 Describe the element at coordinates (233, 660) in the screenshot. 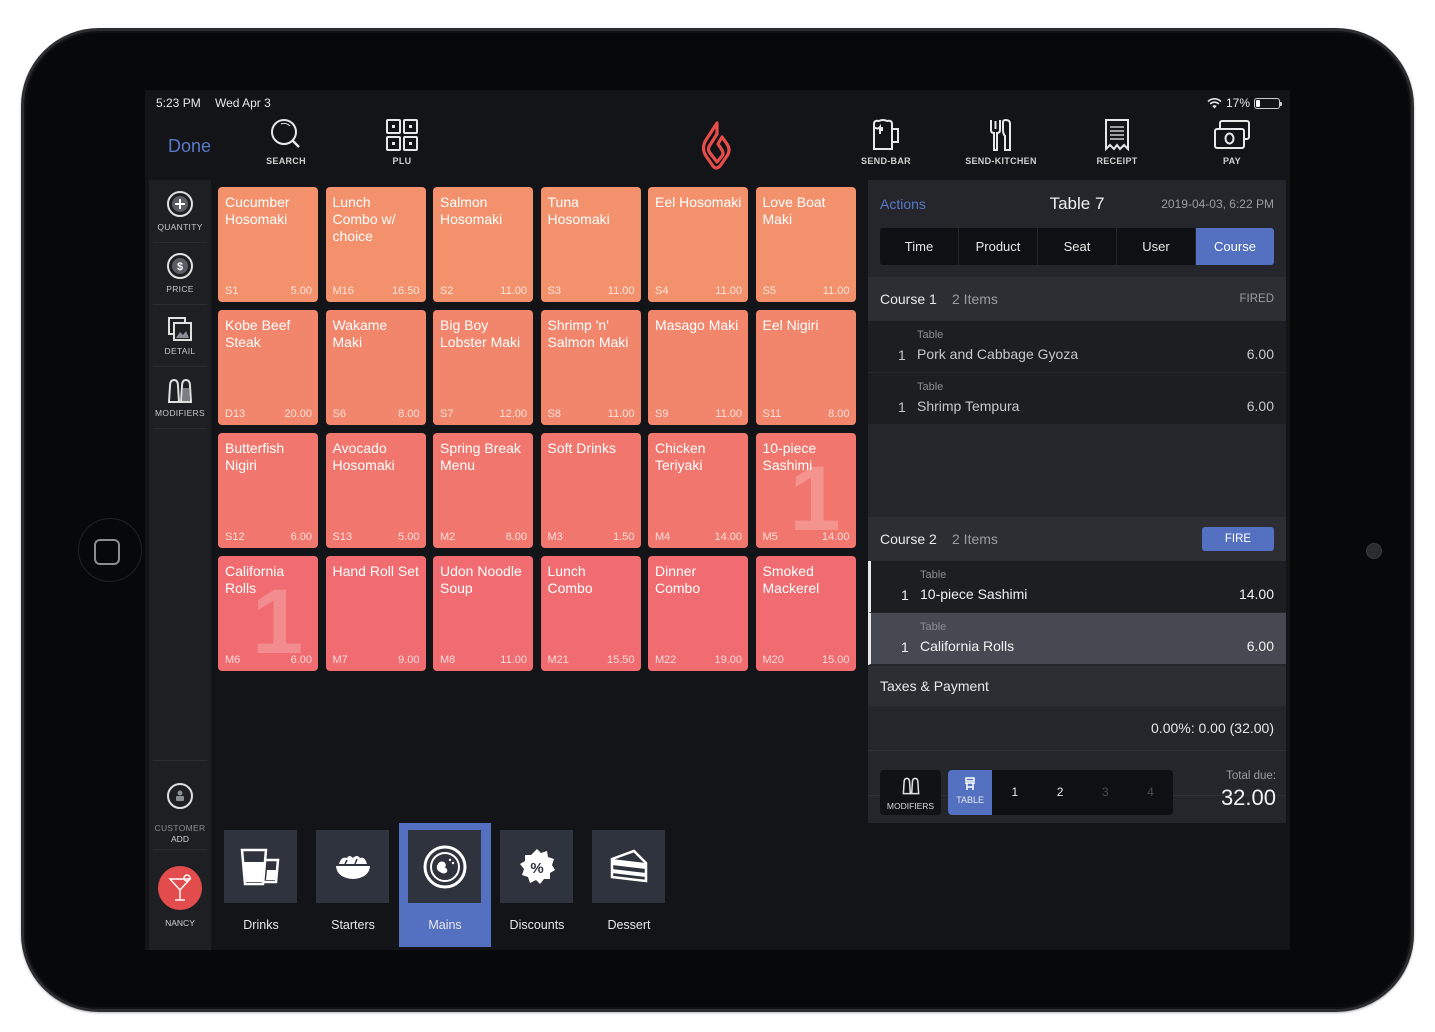

I see `product-code: M6` at that location.